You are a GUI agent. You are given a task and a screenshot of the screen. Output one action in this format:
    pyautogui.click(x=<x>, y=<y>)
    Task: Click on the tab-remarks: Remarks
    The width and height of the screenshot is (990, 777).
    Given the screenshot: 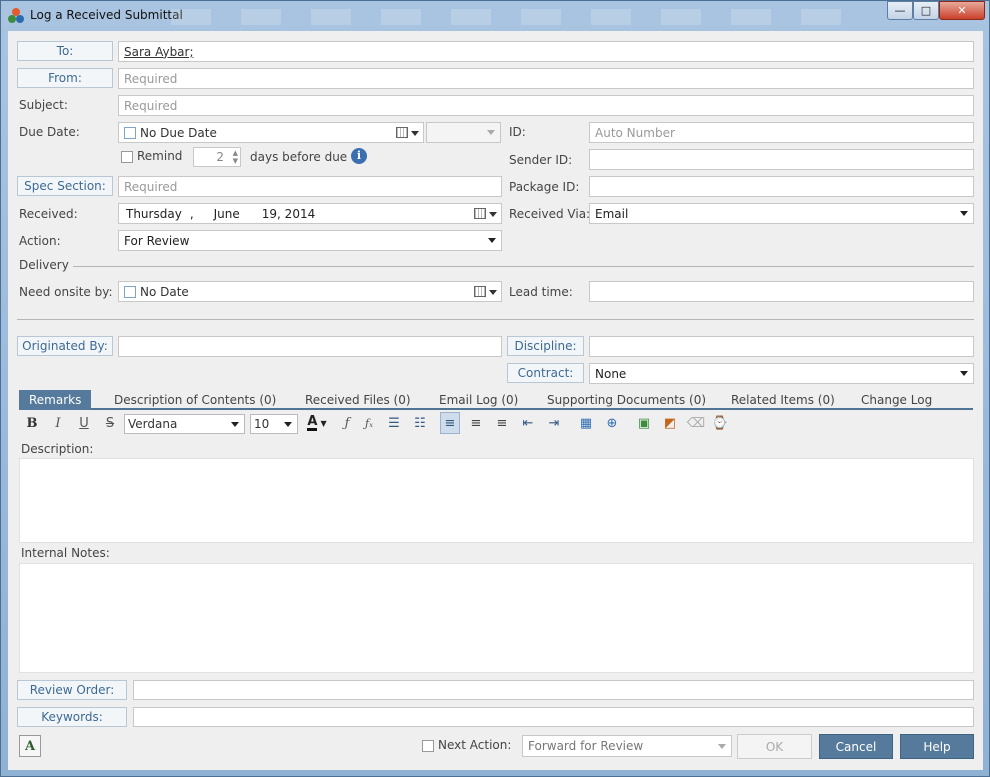 What is the action you would take?
    pyautogui.click(x=55, y=400)
    